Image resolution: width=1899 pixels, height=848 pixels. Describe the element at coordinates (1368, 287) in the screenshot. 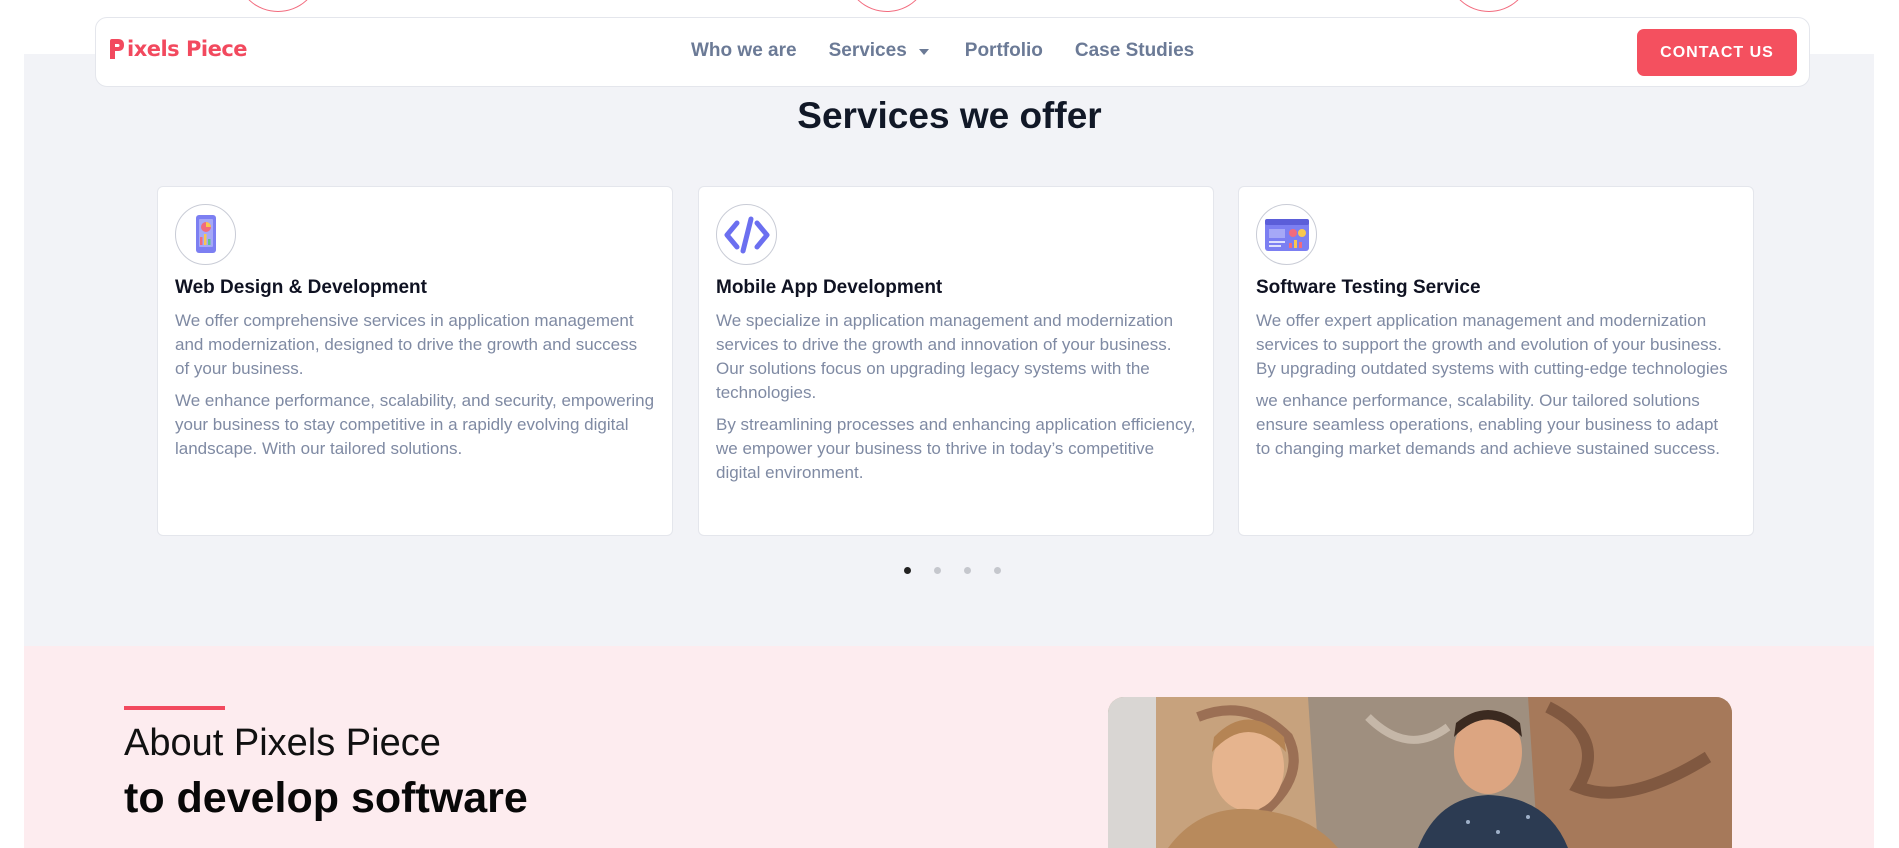

I see `service-card-title: Software Testing Service` at that location.